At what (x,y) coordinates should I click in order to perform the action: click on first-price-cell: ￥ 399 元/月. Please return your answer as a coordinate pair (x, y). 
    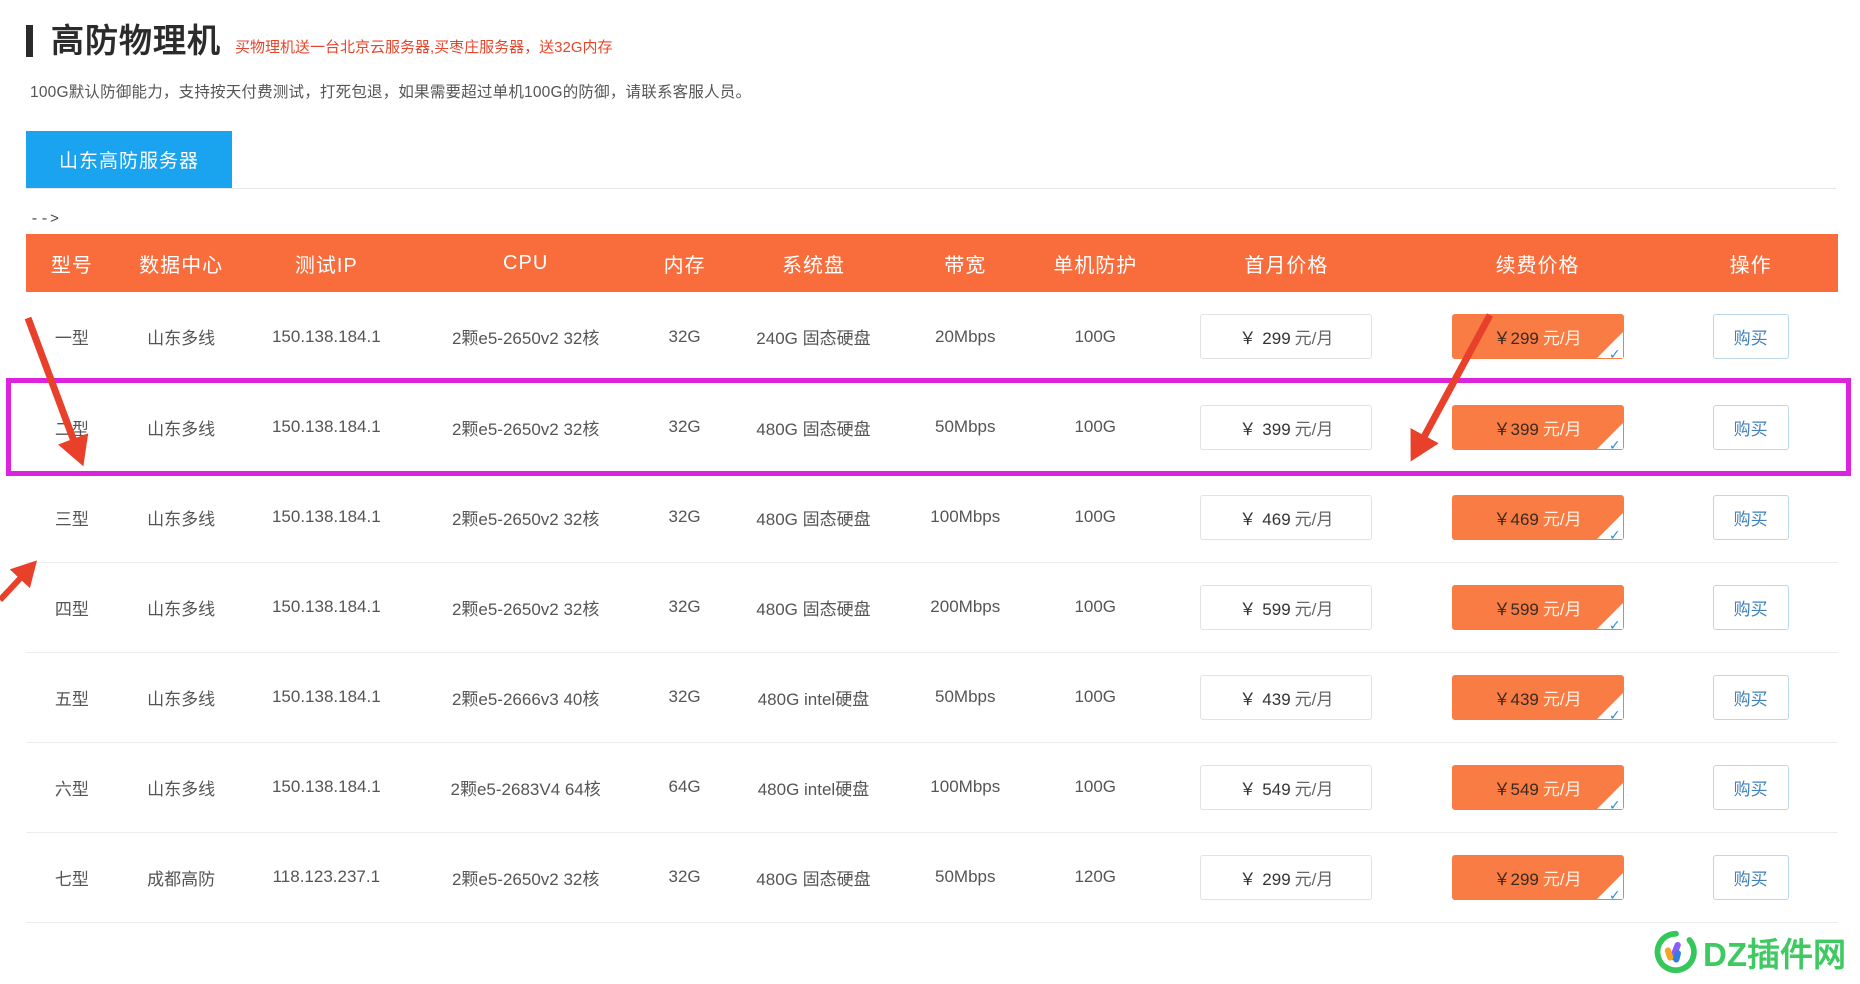
    Looking at the image, I should click on (1286, 427).